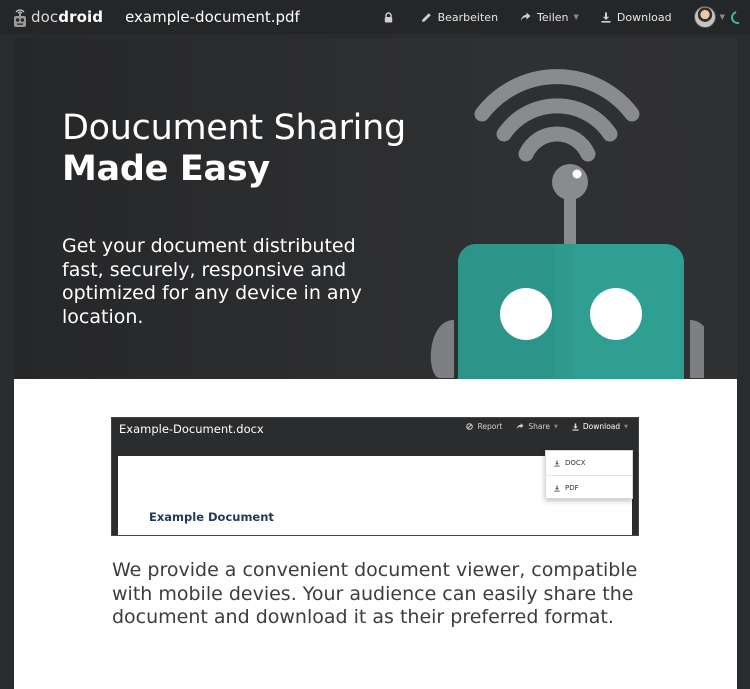  Describe the element at coordinates (470, 426) in the screenshot. I see `report-icon` at that location.